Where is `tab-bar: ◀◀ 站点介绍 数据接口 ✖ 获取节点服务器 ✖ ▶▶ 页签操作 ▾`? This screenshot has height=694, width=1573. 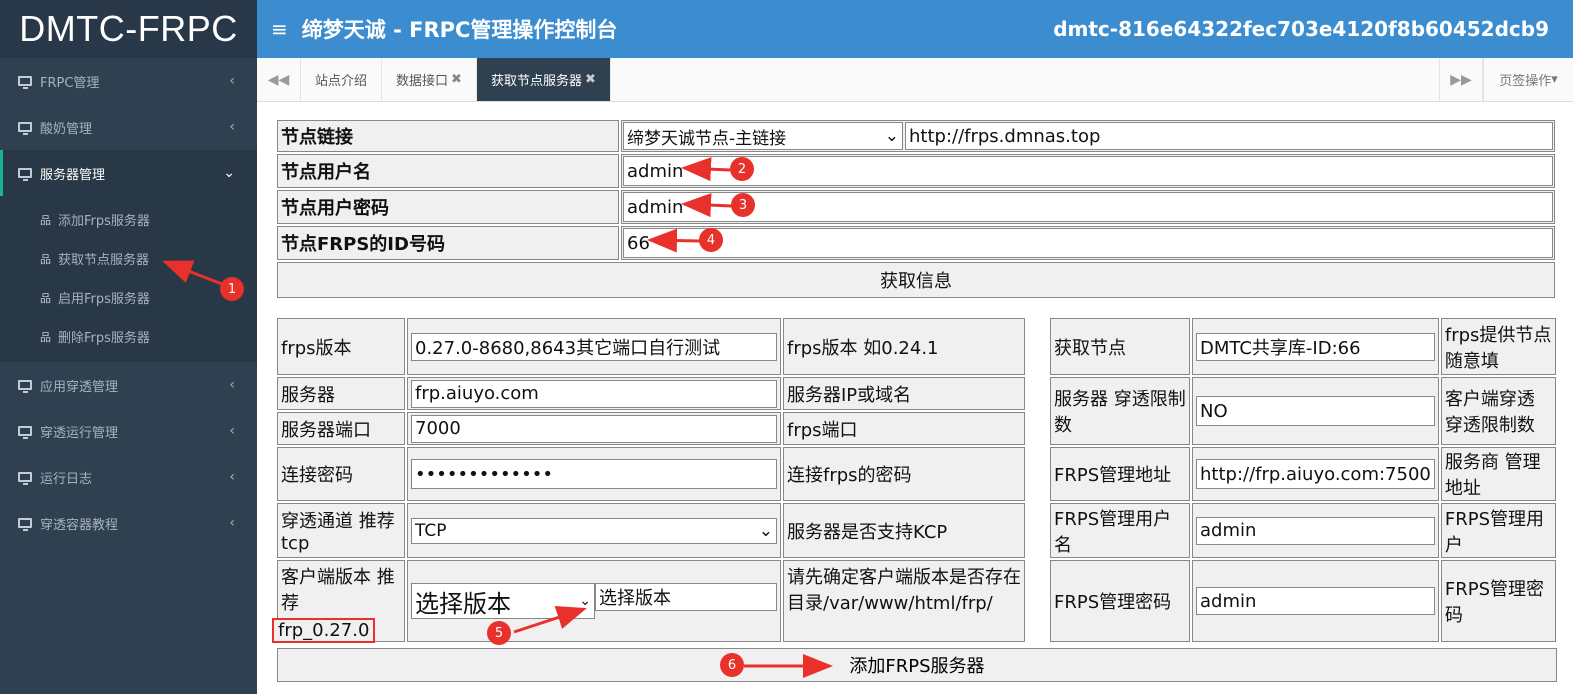 tab-bar: ◀◀ 站点介绍 数据接口 ✖ 获取节点服务器 ✖ ▶▶ 页签操作 ▾ is located at coordinates (915, 80).